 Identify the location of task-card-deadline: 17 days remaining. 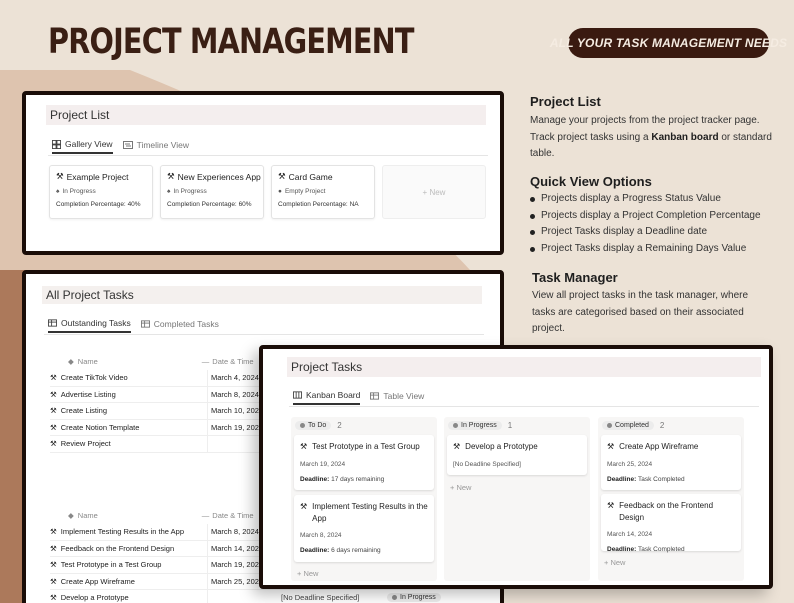
(358, 479).